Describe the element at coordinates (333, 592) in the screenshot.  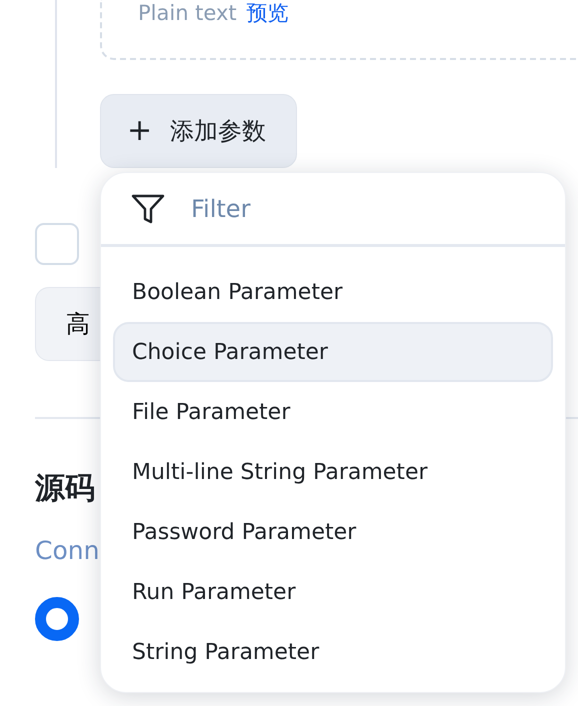
I see `menu-item: Run Parameter` at that location.